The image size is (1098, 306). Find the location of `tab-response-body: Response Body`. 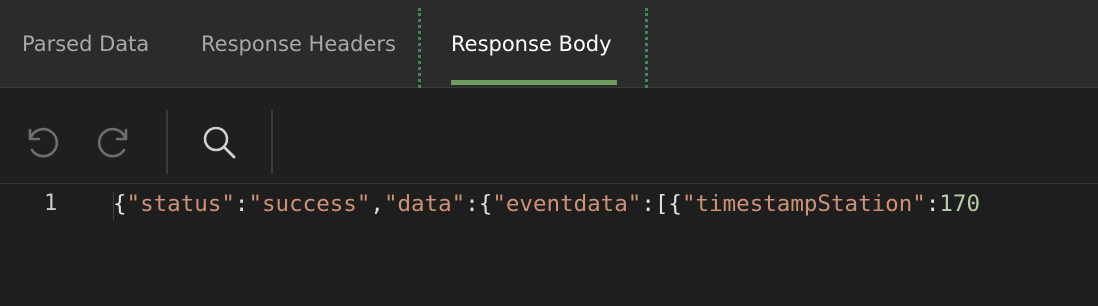

tab-response-body: Response Body is located at coordinates (531, 43).